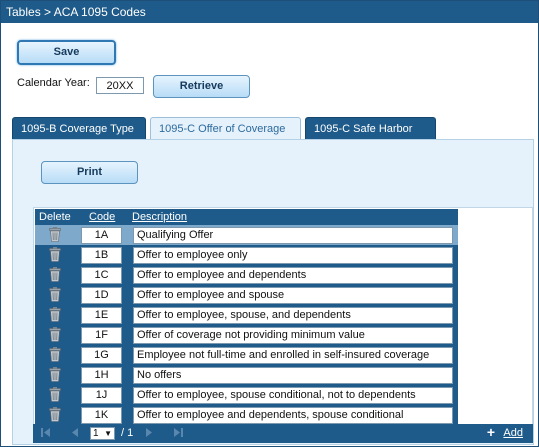 The image size is (539, 447). What do you see at coordinates (108, 433) in the screenshot?
I see `chevron-down-icon: ▼` at bounding box center [108, 433].